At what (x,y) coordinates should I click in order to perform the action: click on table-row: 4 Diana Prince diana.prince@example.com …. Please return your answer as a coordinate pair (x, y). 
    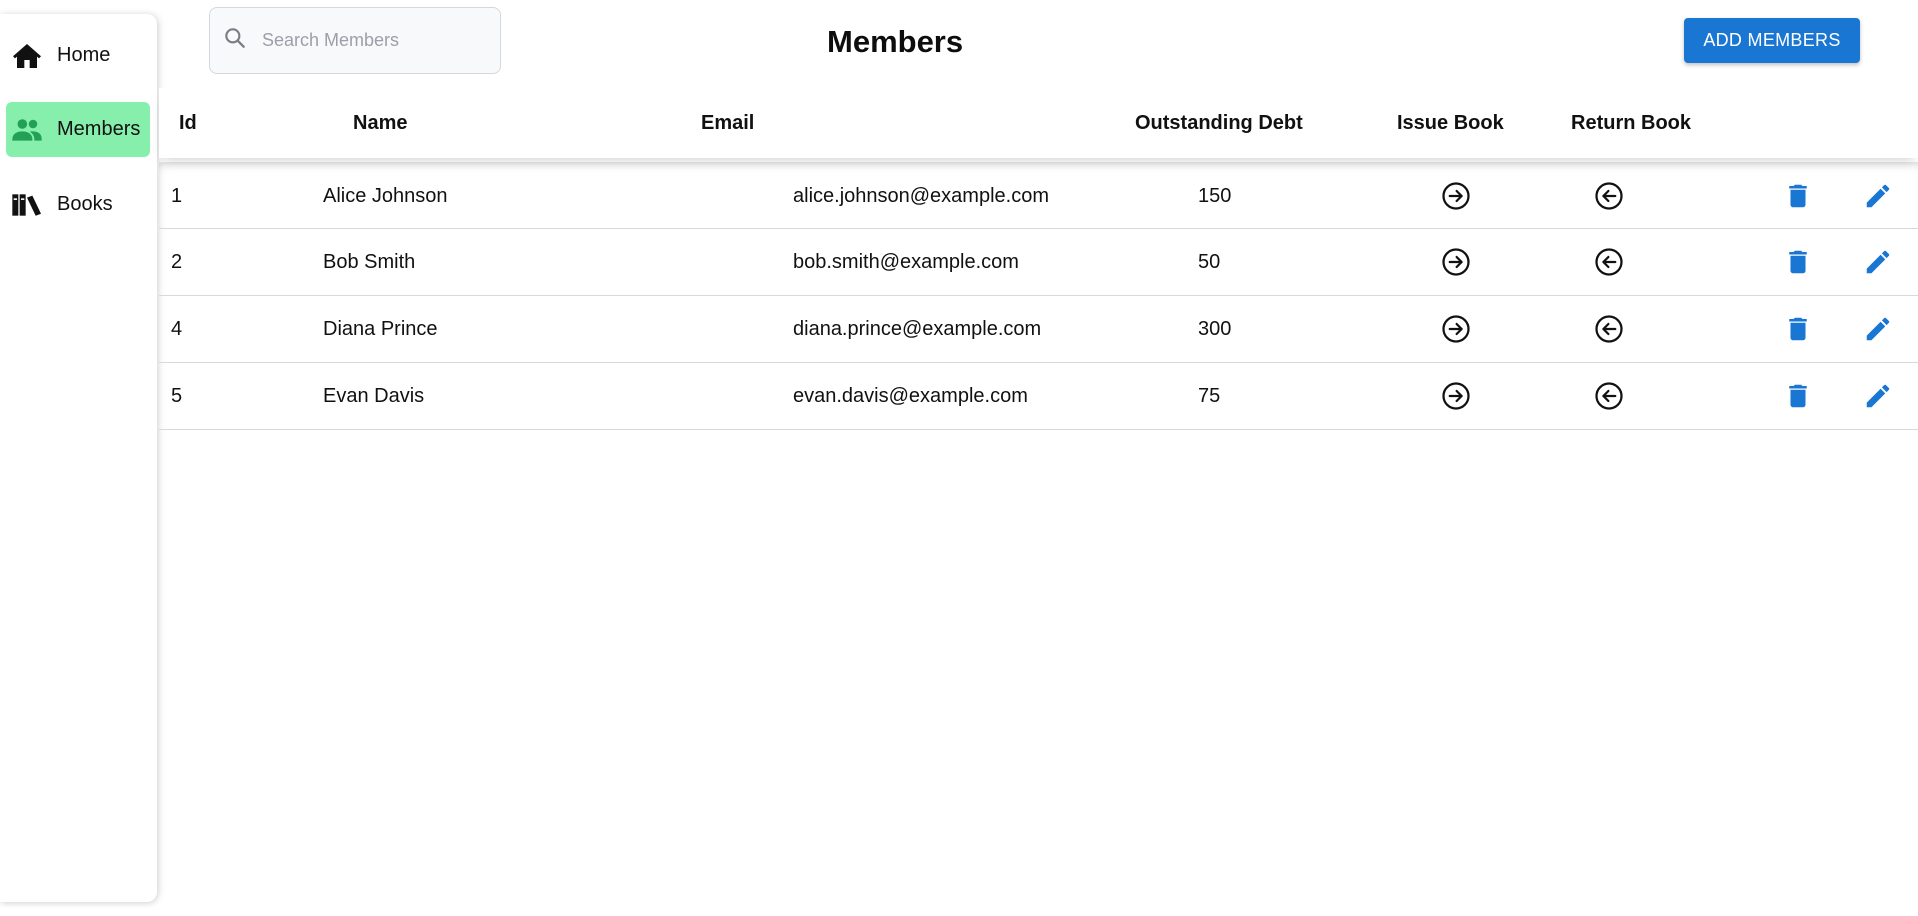
    Looking at the image, I should click on (1038, 329).